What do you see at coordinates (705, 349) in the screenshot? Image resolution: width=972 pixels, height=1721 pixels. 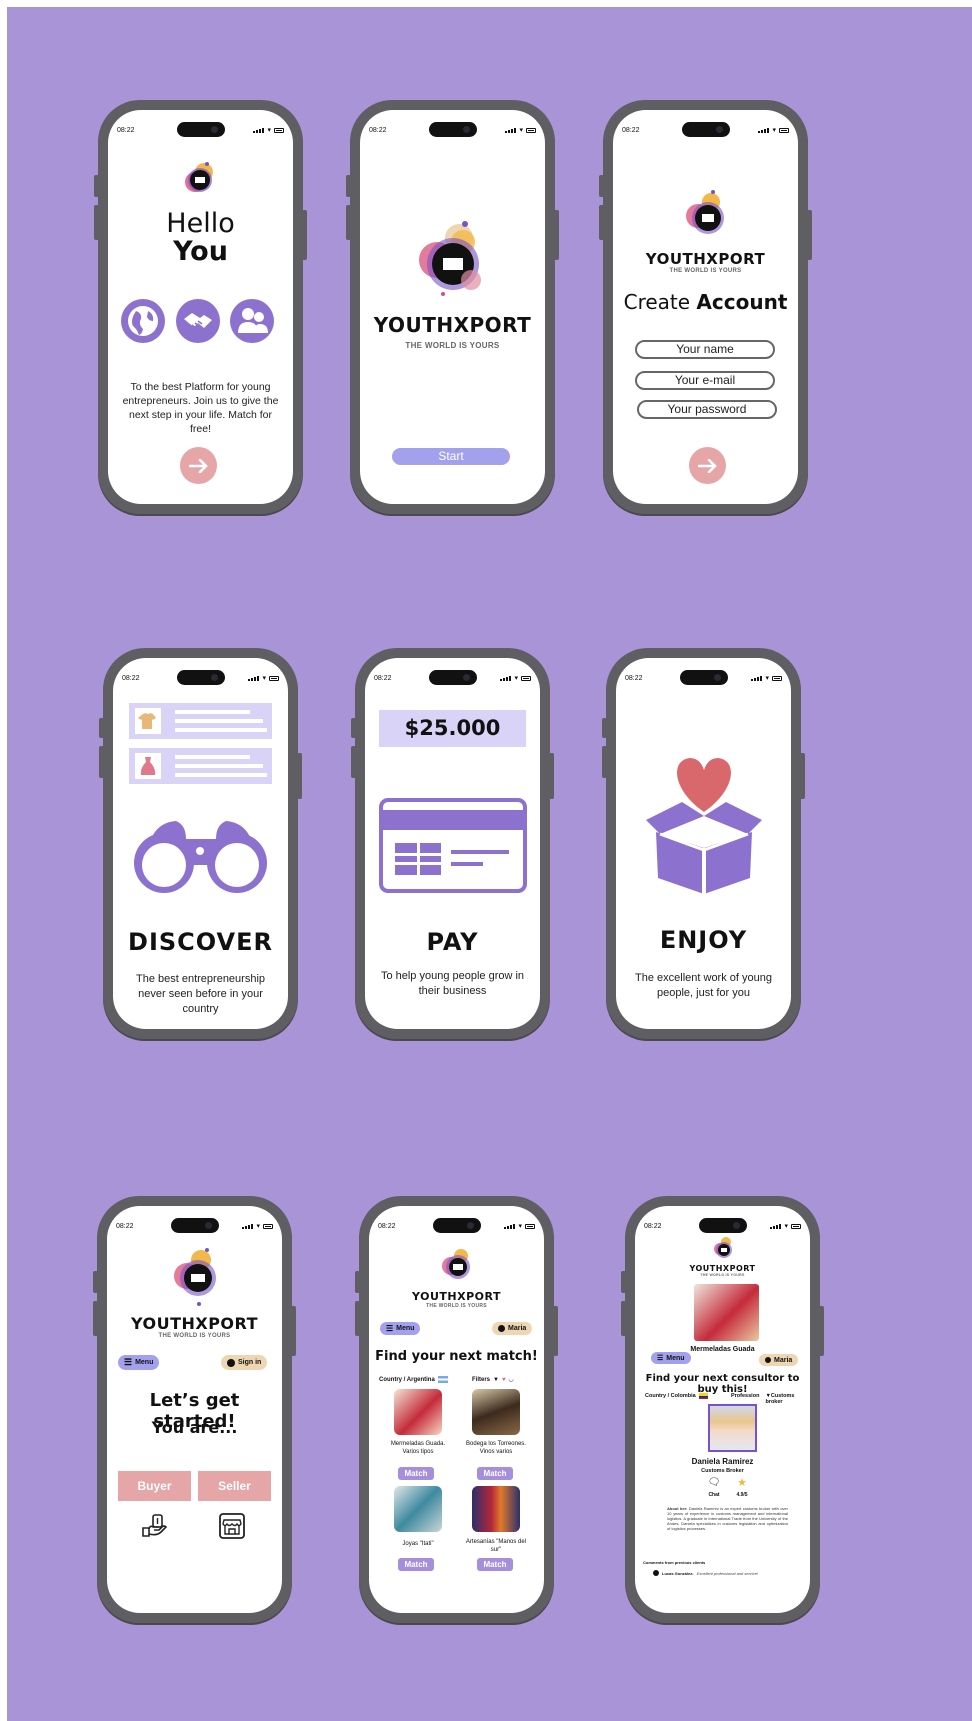 I see `name-field: Your name` at bounding box center [705, 349].